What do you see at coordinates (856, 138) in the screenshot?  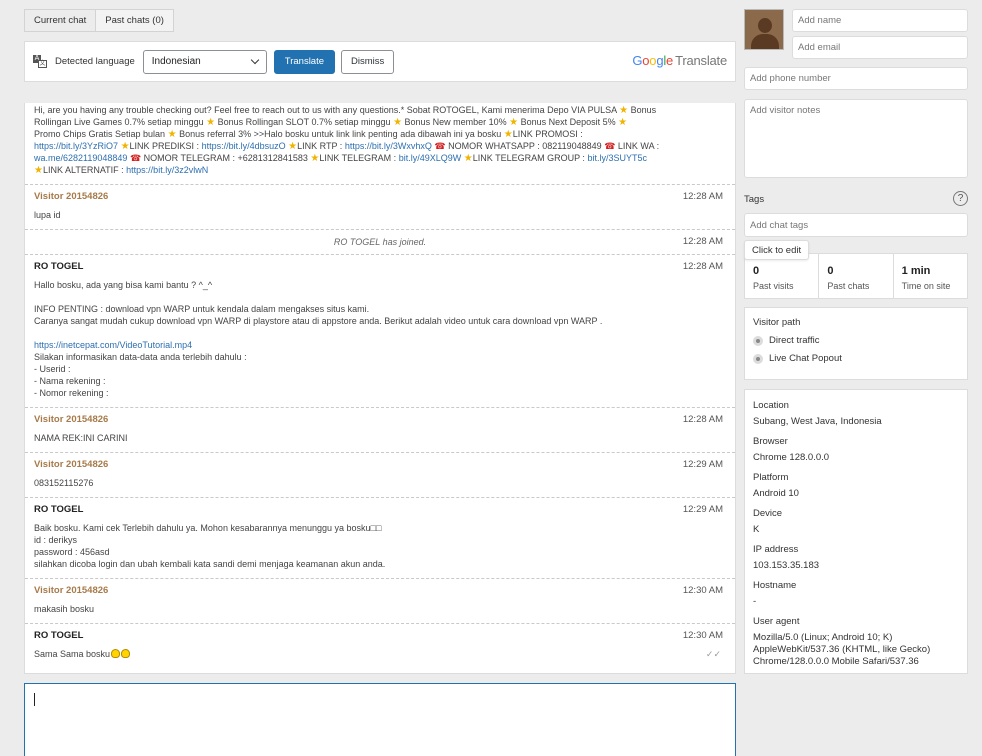 I see `visitor-notes-input: Add visitor notes` at bounding box center [856, 138].